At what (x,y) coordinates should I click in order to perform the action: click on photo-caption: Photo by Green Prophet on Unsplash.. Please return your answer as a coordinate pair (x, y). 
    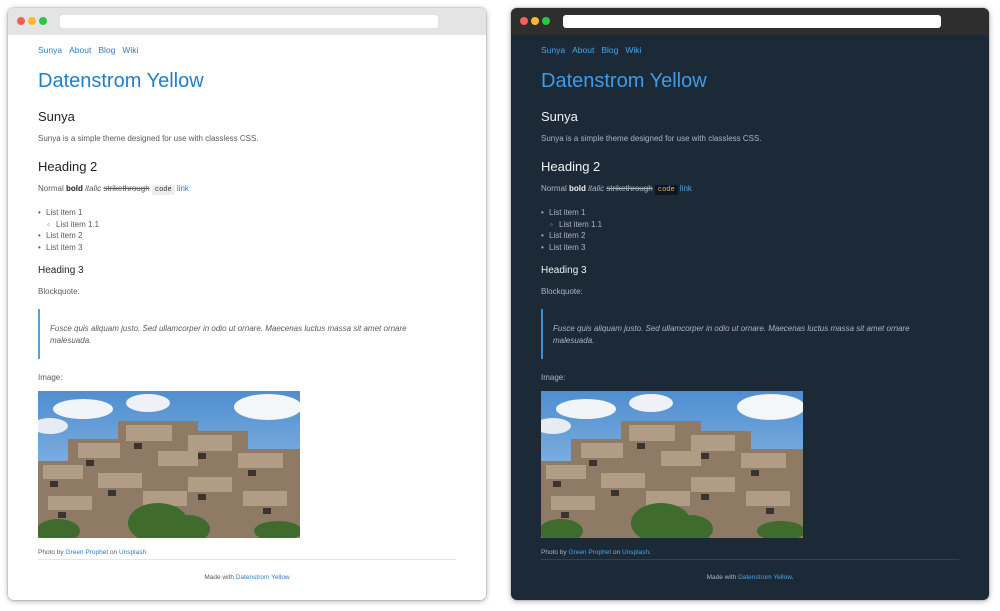
    Looking at the image, I should click on (596, 552).